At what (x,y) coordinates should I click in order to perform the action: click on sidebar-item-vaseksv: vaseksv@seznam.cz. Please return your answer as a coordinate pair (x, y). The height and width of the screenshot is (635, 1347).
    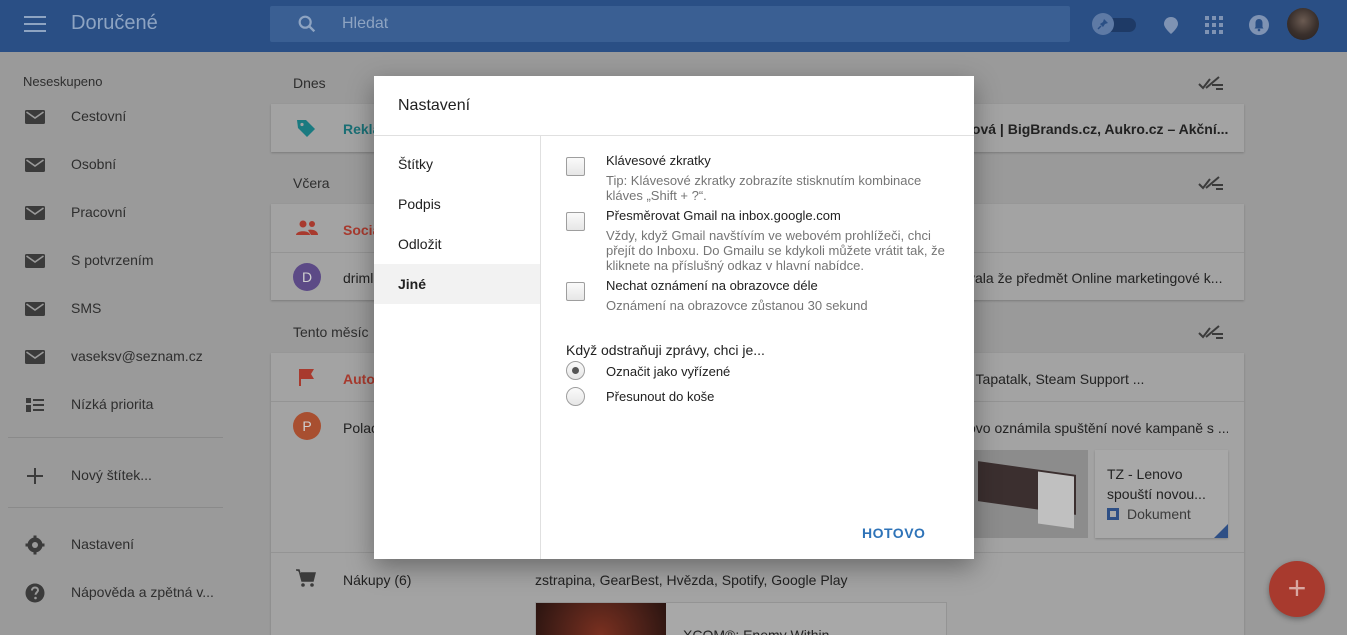
    Looking at the image, I should click on (115, 357).